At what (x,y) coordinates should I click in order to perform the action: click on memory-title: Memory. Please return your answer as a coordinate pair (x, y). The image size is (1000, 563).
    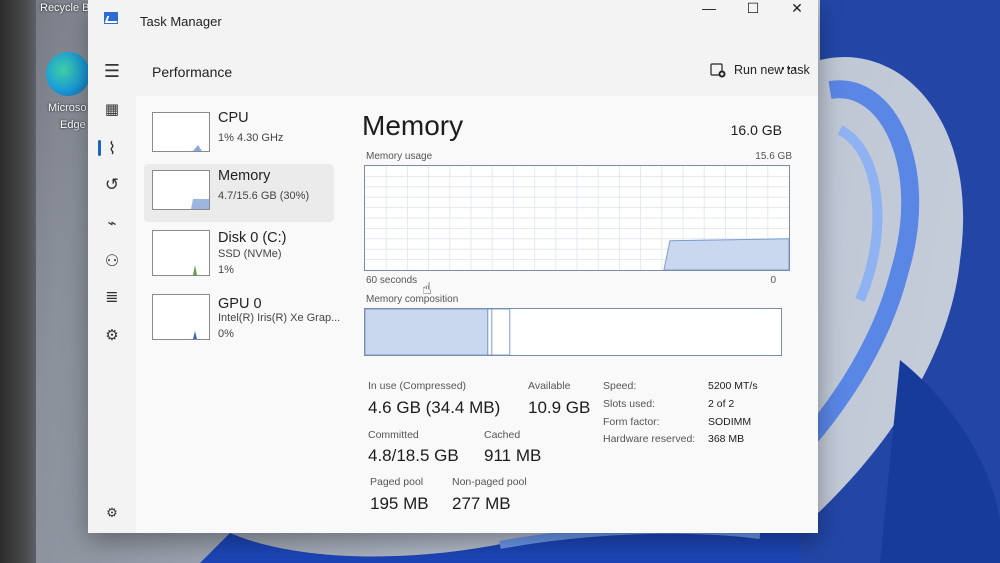
    Looking at the image, I should click on (413, 125).